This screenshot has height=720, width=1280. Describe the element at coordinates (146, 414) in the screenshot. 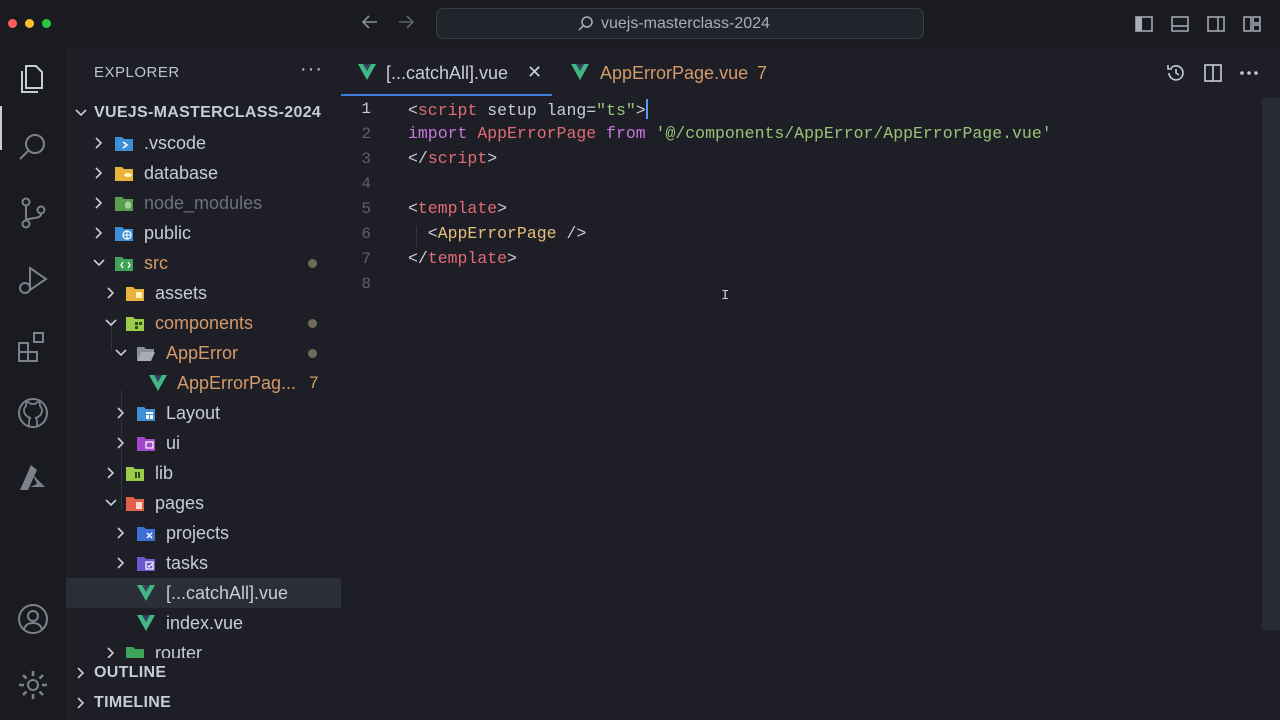

I see `layout-folder-icon` at that location.